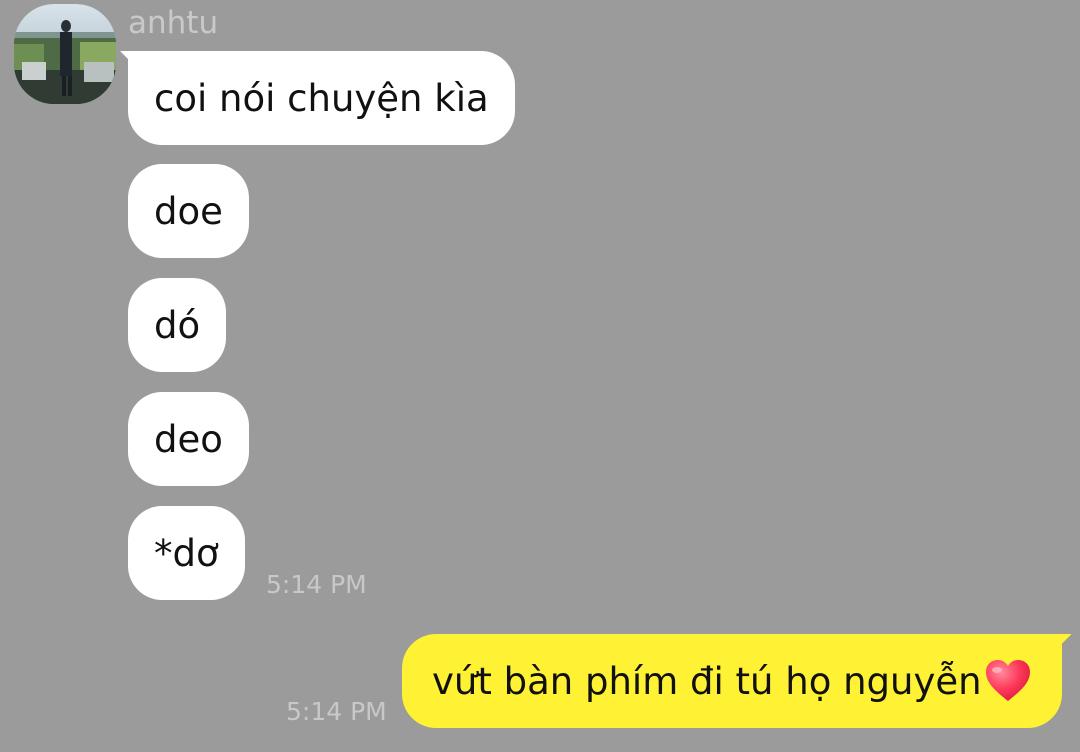 The image size is (1080, 752). Describe the element at coordinates (173, 23) in the screenshot. I see `sender-name: anhtu` at that location.